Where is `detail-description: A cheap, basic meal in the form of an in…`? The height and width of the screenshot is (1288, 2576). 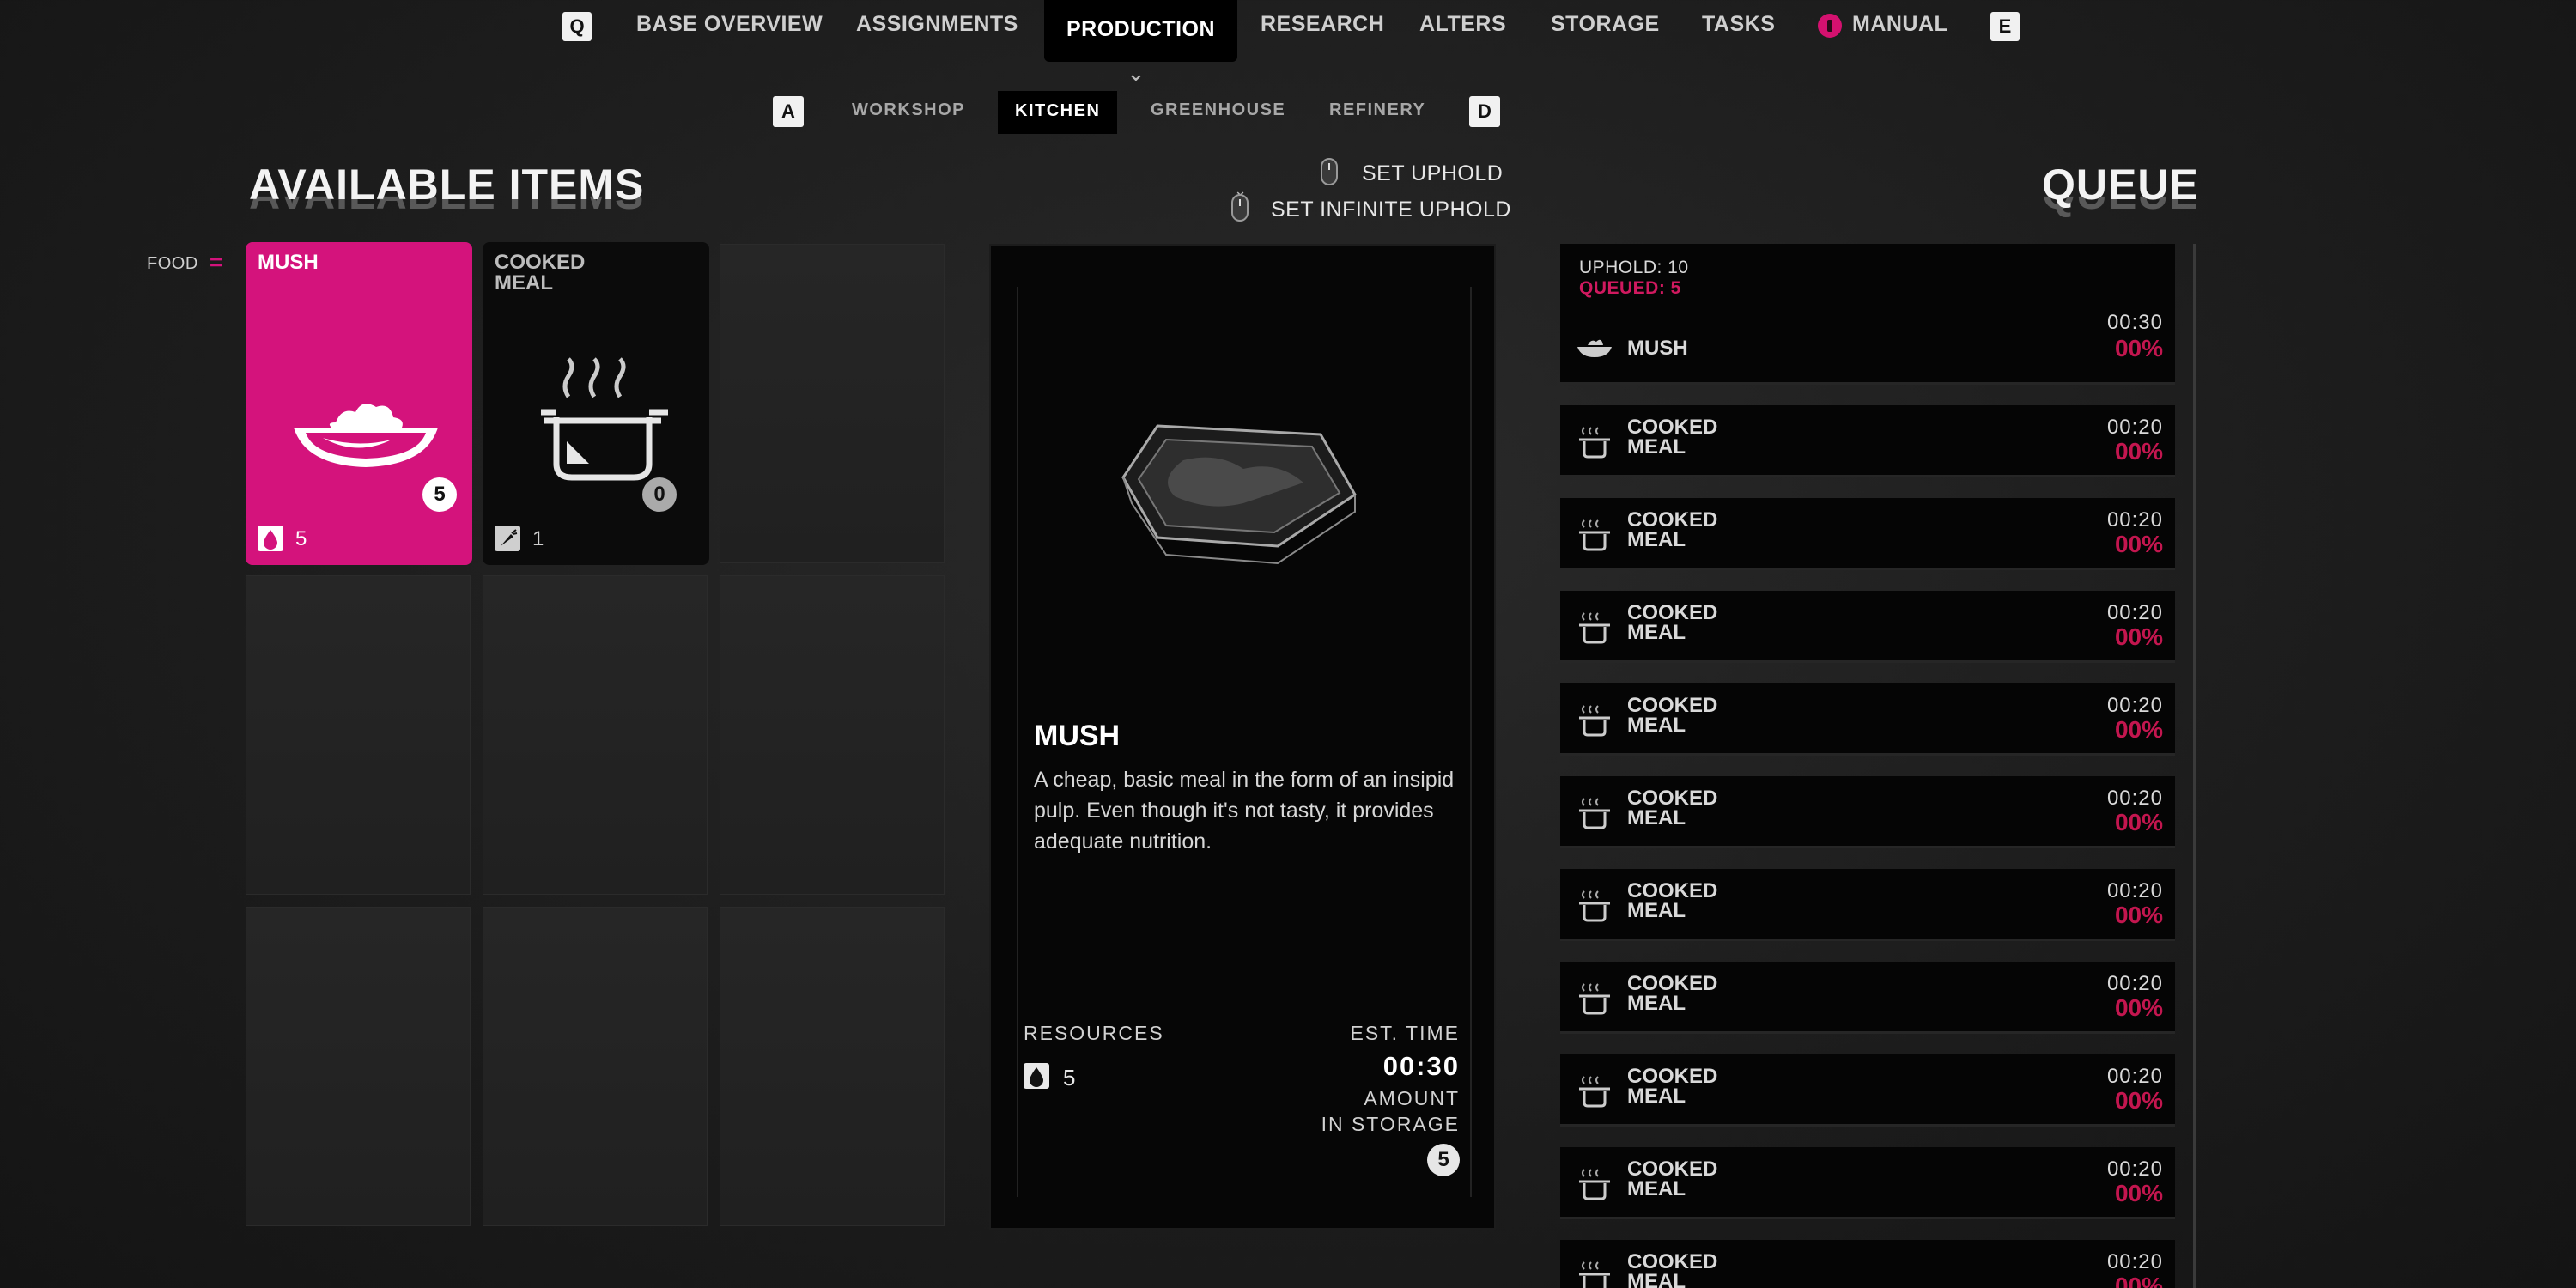 detail-description: A cheap, basic meal in the form of an in… is located at coordinates (1244, 811).